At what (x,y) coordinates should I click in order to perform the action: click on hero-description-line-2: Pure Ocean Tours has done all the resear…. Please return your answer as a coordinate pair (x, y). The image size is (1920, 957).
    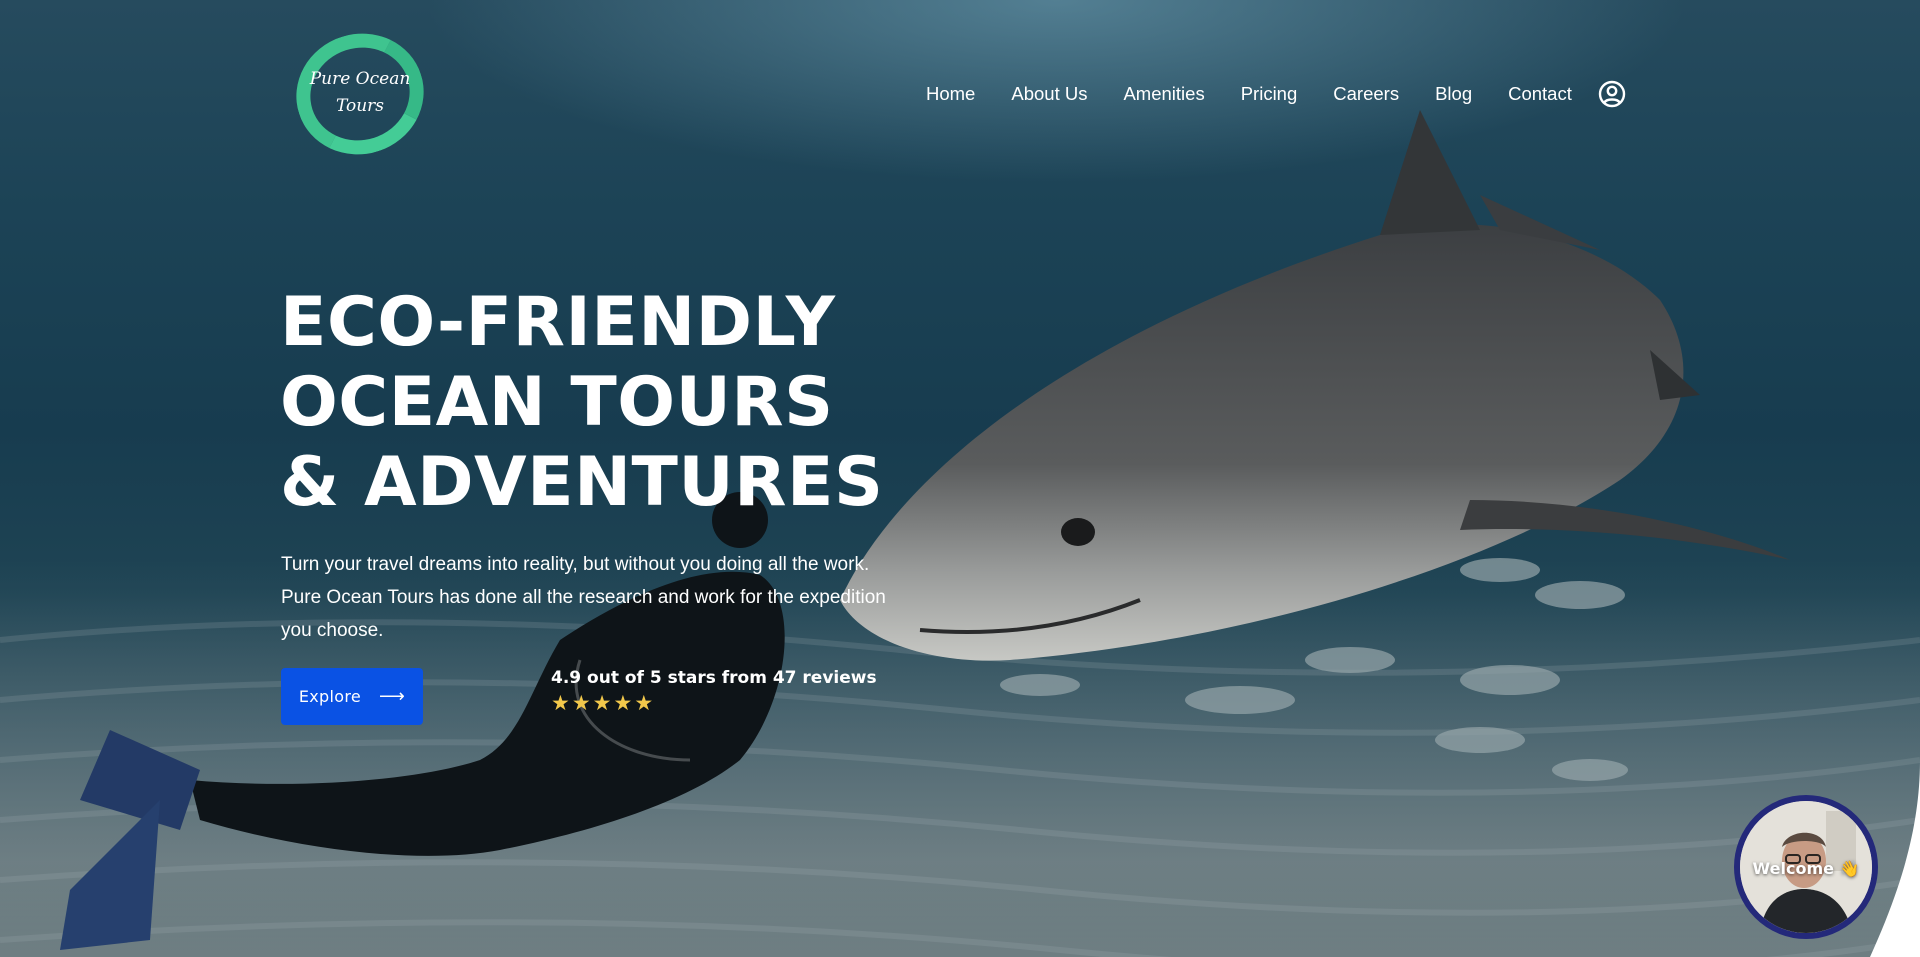
    Looking at the image, I should click on (583, 597).